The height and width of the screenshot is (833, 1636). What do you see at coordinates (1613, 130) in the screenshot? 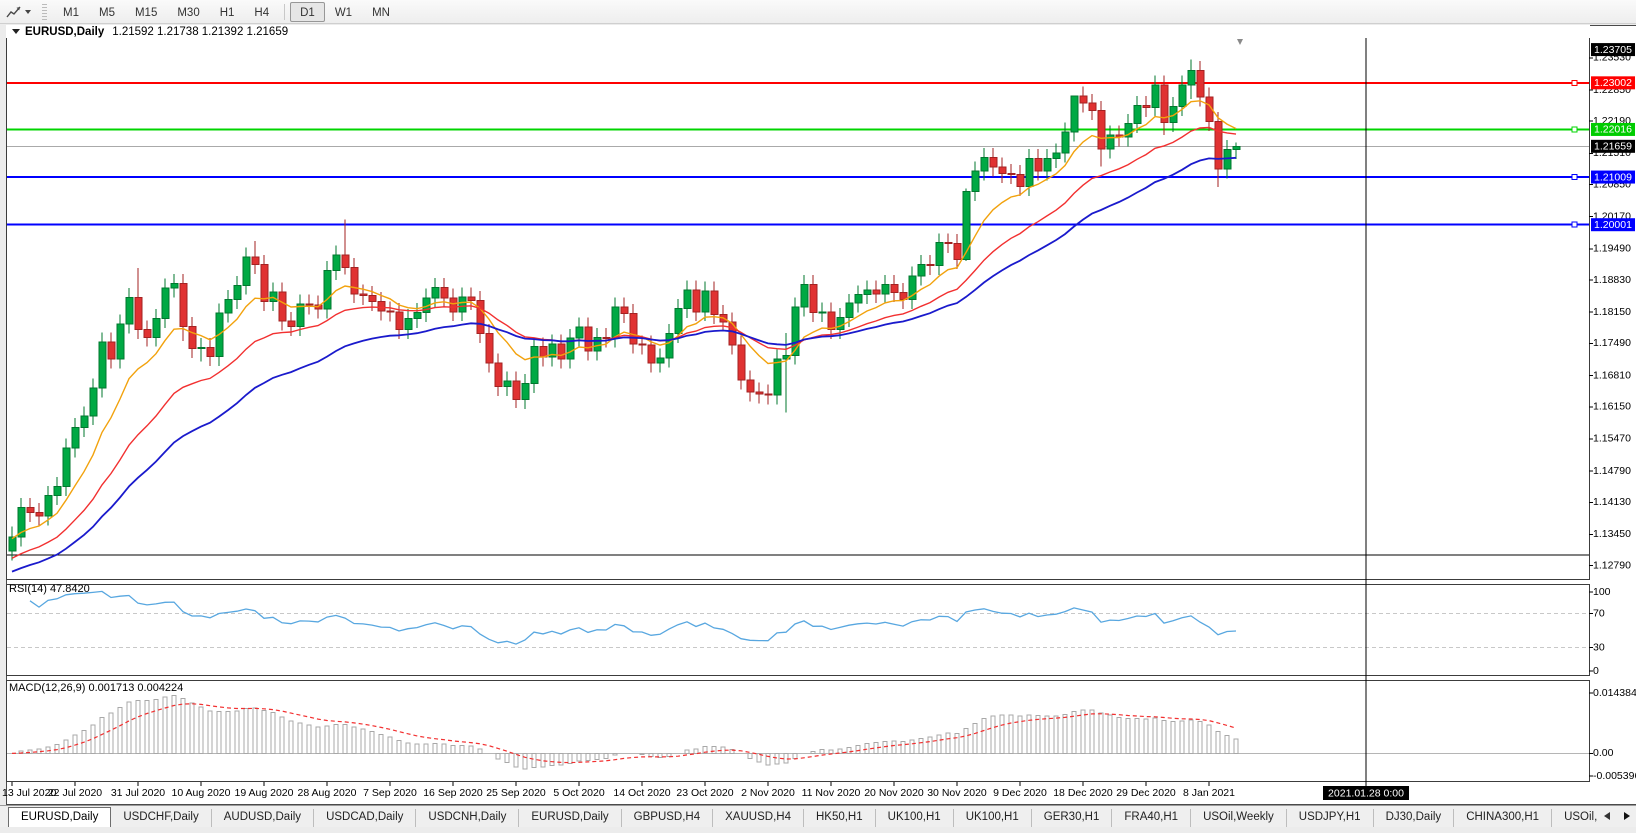
I see `price-marker-label: 1.22016` at bounding box center [1613, 130].